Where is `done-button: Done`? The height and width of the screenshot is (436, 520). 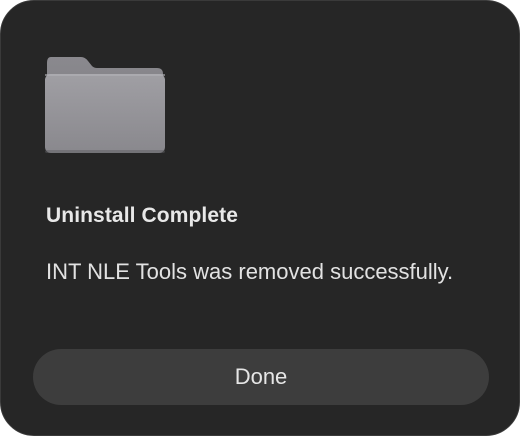
done-button: Done is located at coordinates (261, 377).